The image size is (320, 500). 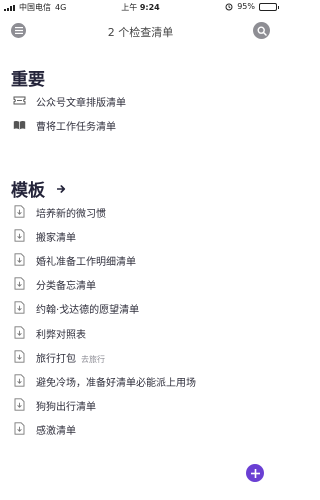 I want to click on list-item-label: 避免冷场，准备好清单必能派上用场, so click(x=116, y=381).